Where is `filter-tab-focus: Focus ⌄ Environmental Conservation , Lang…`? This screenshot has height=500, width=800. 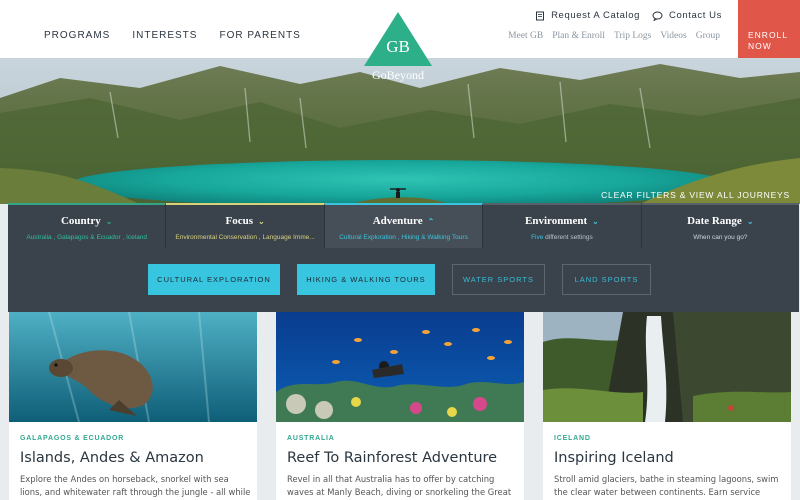
filter-tab-focus: Focus ⌄ Environmental Conservation , Lang… is located at coordinates (245, 225).